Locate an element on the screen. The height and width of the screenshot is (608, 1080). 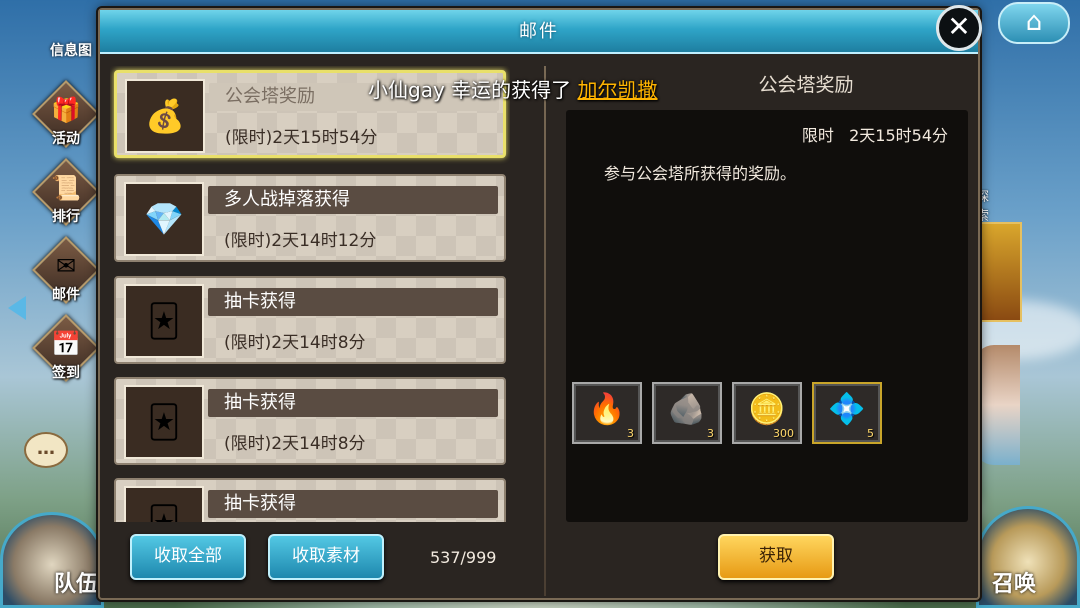
right-menu-rail: ⌂ 探索 召唤 is located at coordinates (1027, 304).